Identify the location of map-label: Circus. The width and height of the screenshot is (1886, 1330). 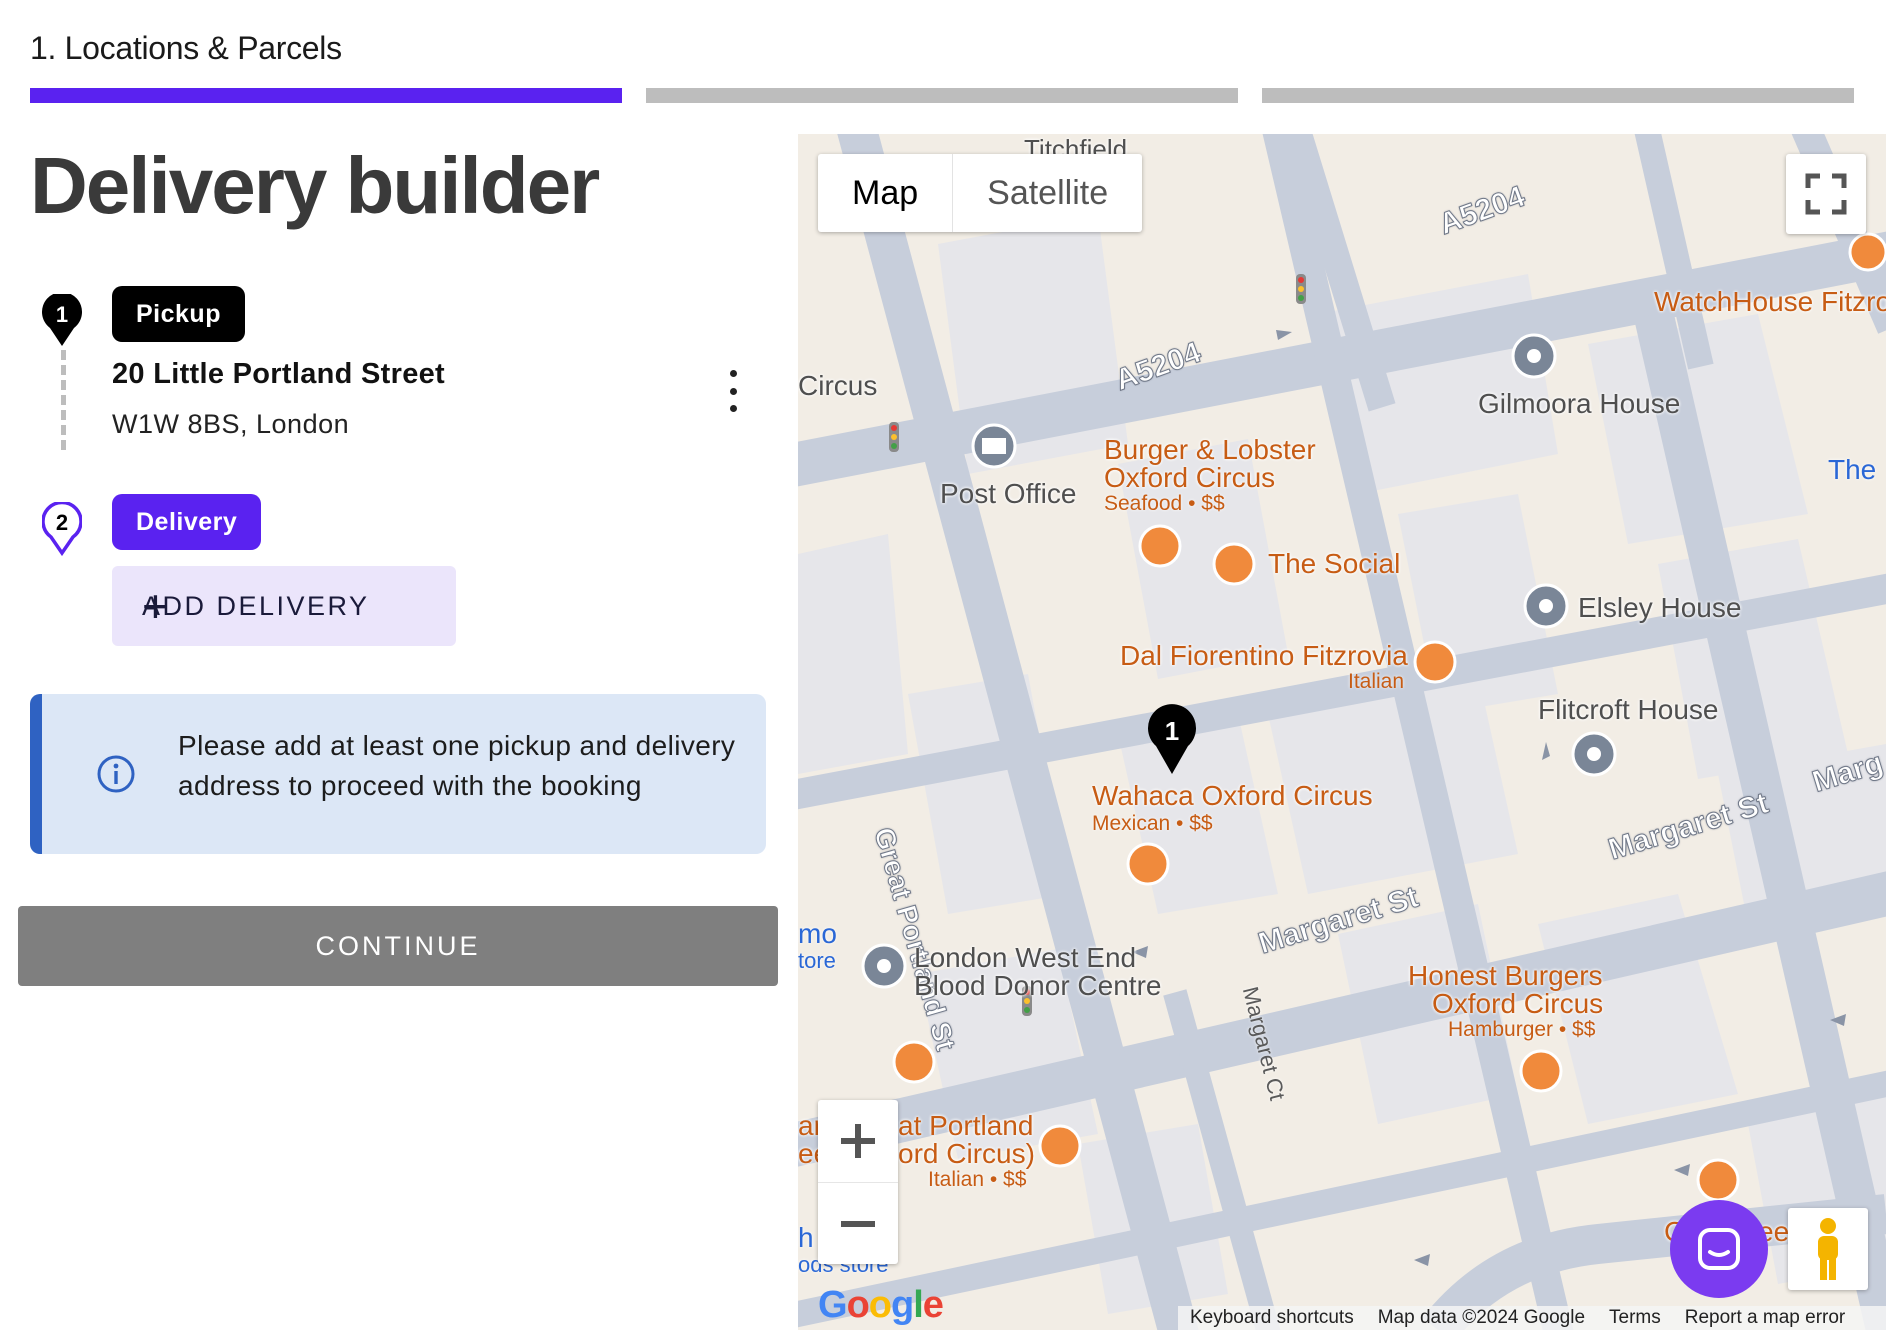
(838, 385).